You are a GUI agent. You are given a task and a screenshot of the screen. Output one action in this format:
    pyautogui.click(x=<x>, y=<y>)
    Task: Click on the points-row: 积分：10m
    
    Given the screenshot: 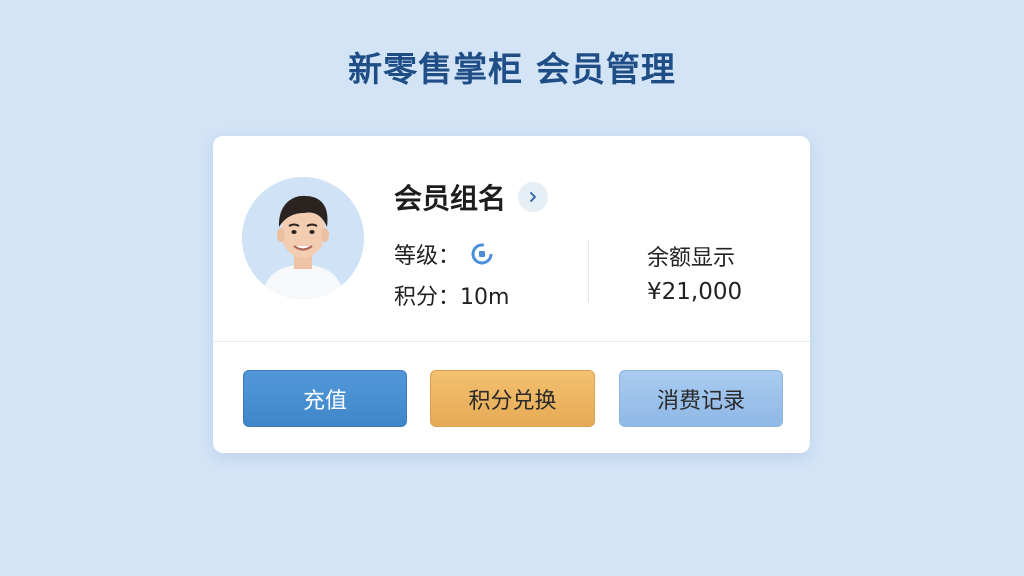 What is the action you would take?
    pyautogui.click(x=451, y=295)
    